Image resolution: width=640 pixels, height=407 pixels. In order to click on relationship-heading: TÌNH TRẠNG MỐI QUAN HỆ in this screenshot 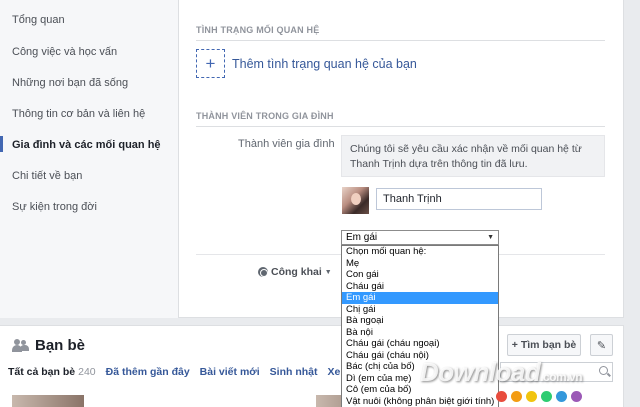, I will do `click(258, 30)`.